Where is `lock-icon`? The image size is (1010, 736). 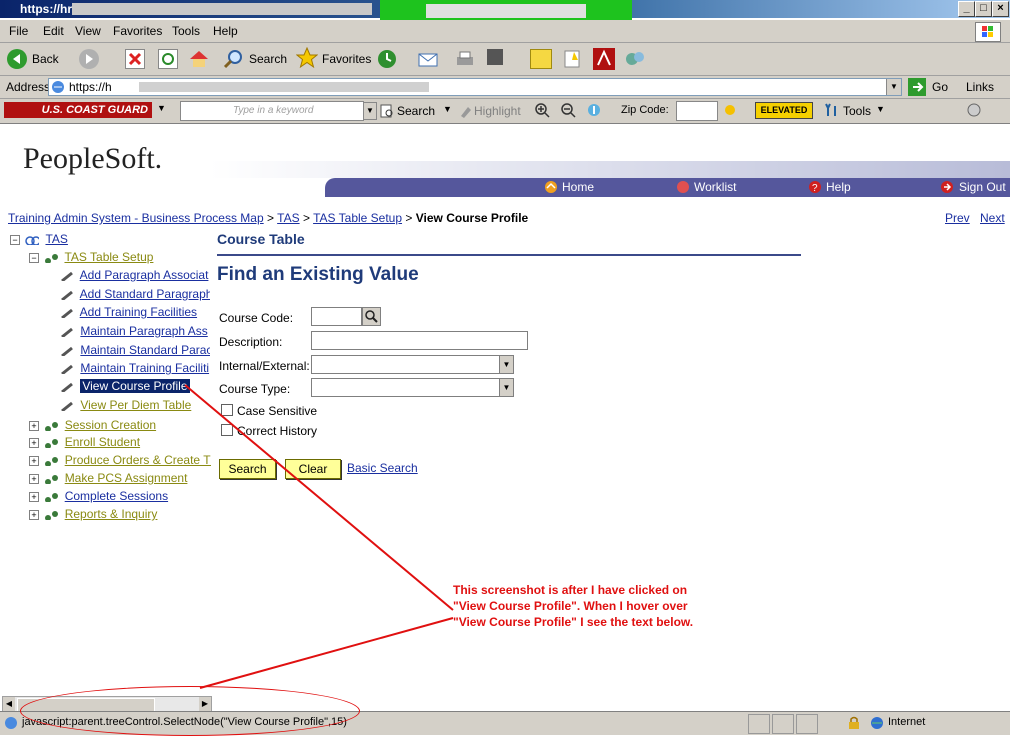
lock-icon is located at coordinates (854, 724).